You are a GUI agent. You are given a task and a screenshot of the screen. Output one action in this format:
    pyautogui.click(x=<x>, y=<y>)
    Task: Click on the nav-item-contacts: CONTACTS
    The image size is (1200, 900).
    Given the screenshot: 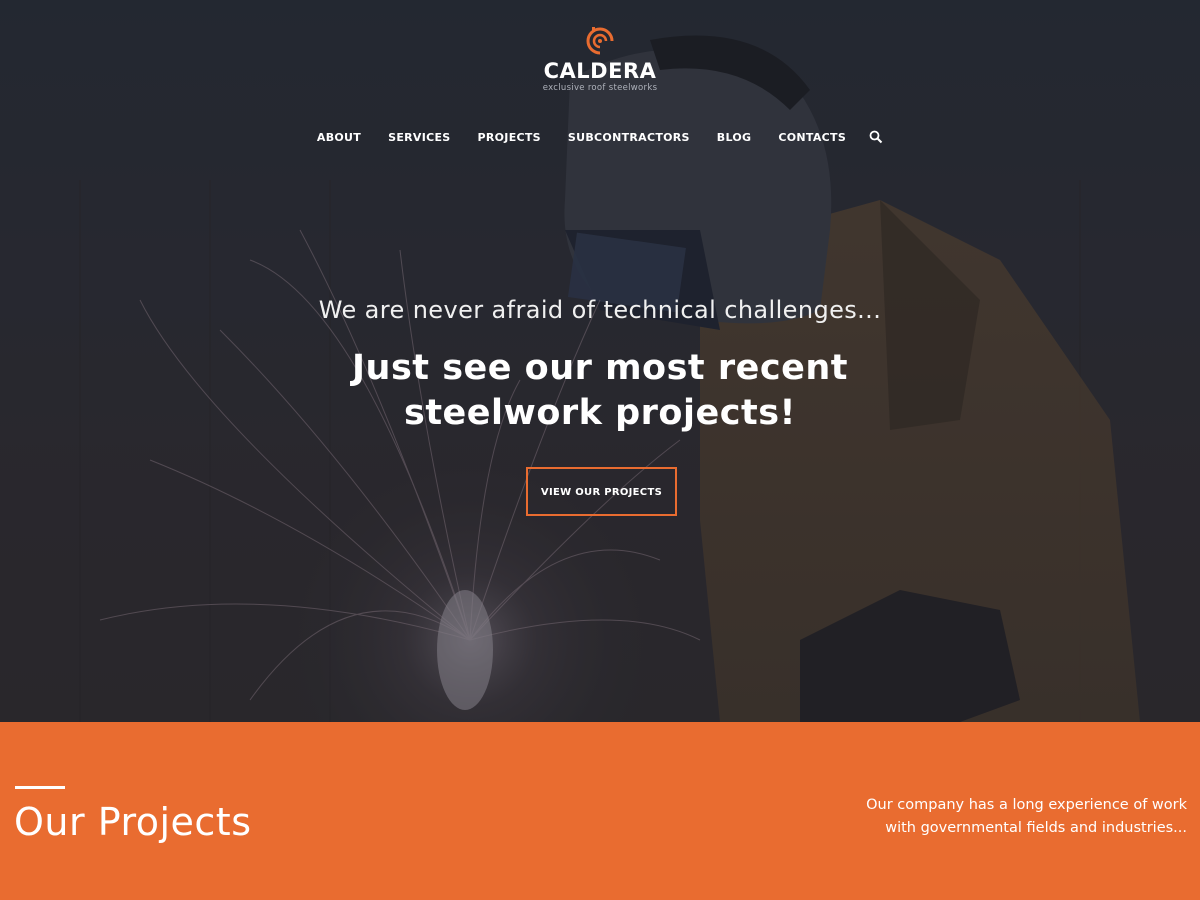 What is the action you would take?
    pyautogui.click(x=812, y=137)
    